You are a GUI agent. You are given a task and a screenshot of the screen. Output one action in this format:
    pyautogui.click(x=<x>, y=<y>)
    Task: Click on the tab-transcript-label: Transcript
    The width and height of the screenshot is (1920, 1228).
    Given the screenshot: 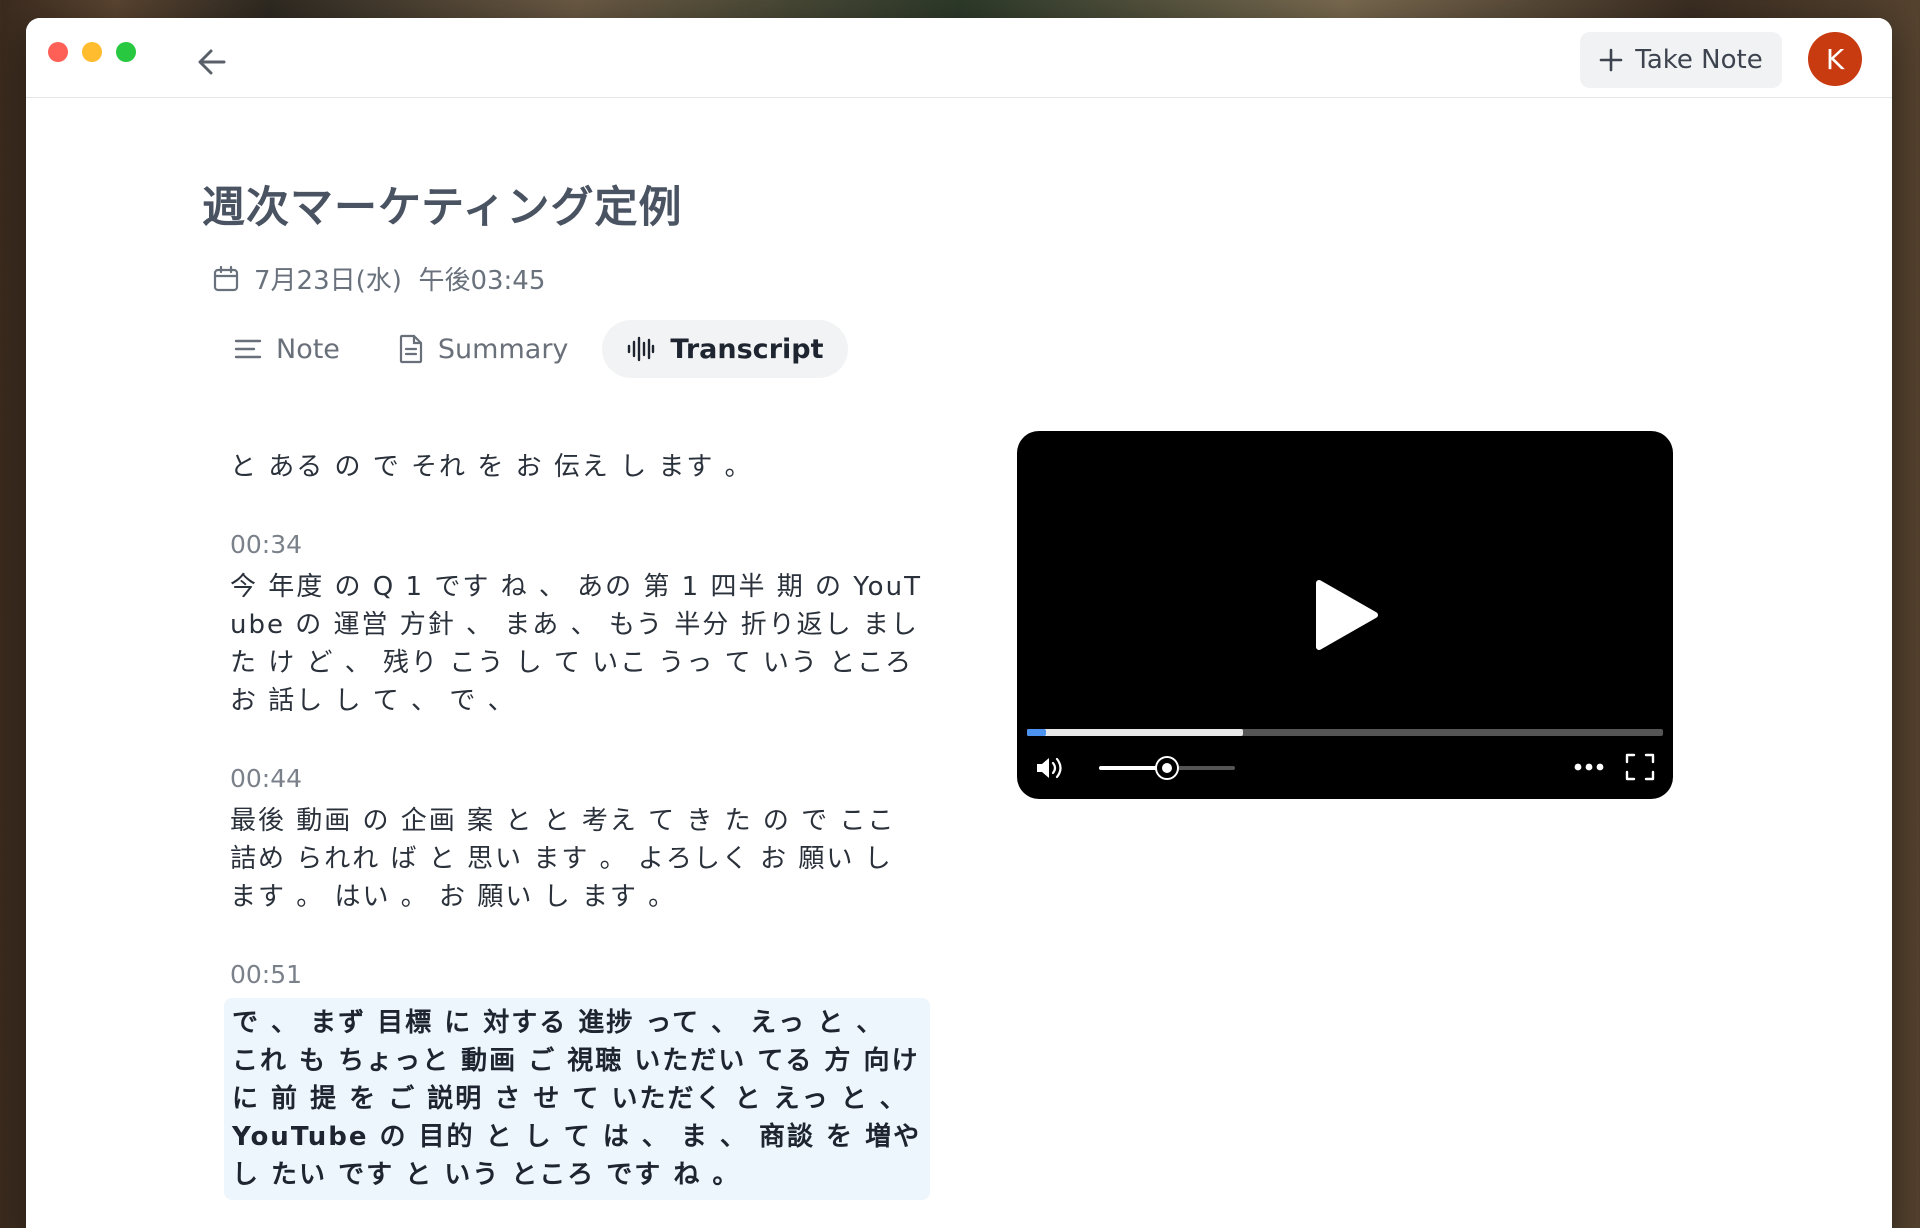 What is the action you would take?
    pyautogui.click(x=747, y=349)
    